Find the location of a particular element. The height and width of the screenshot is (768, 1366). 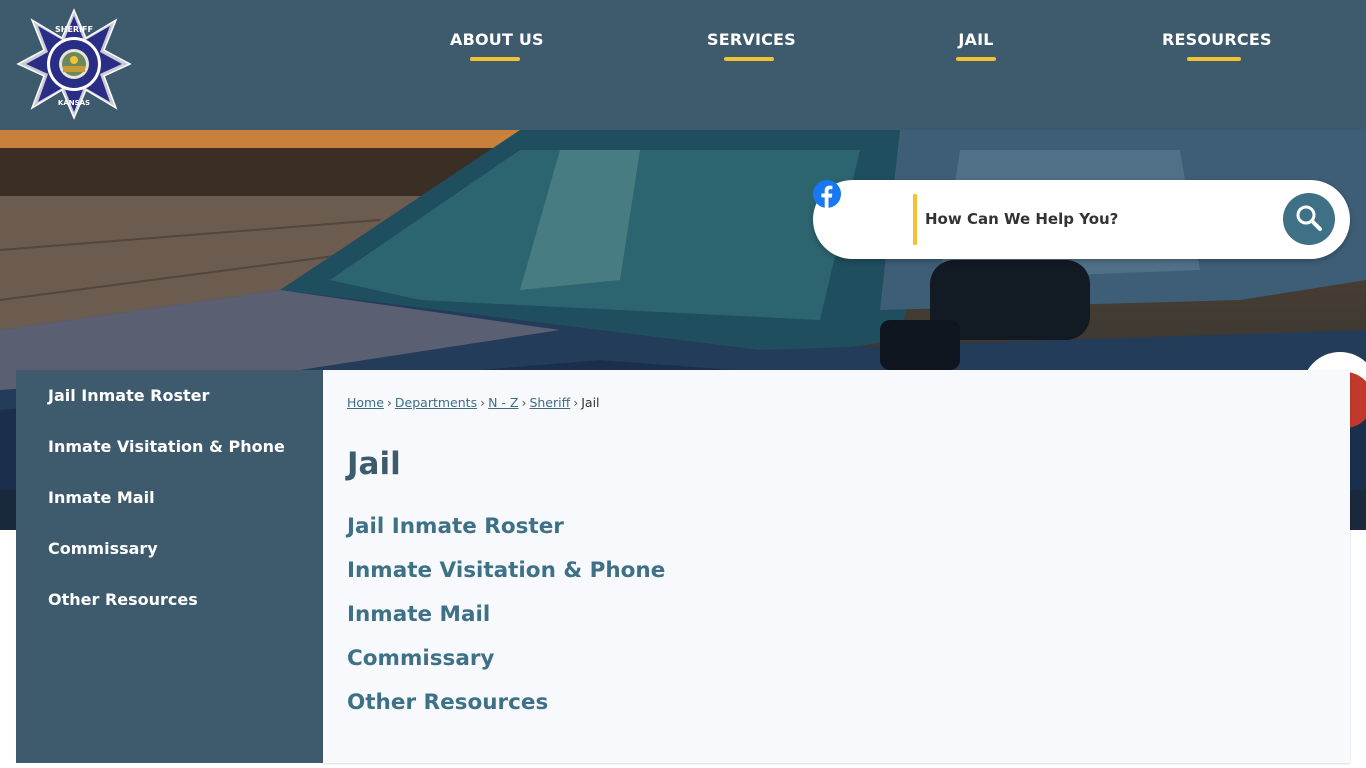

search-divider is located at coordinates (915, 219).